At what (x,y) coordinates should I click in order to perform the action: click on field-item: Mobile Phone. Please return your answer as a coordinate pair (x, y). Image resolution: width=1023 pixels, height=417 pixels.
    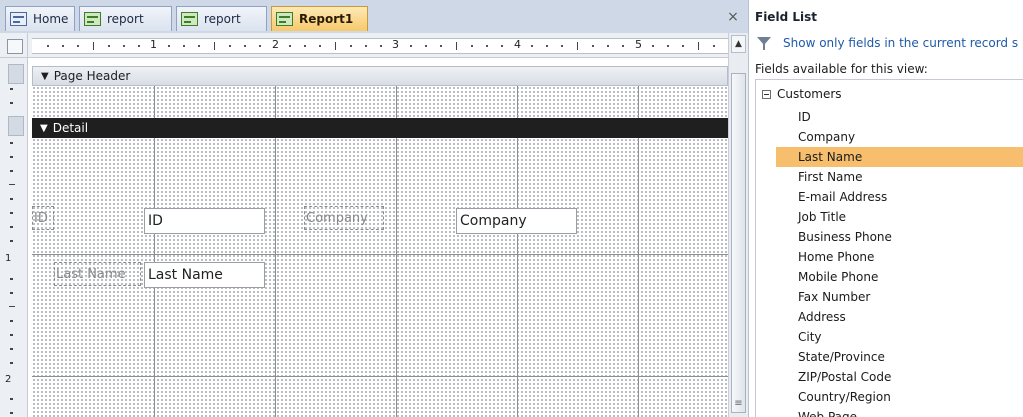
    Looking at the image, I should click on (899, 277).